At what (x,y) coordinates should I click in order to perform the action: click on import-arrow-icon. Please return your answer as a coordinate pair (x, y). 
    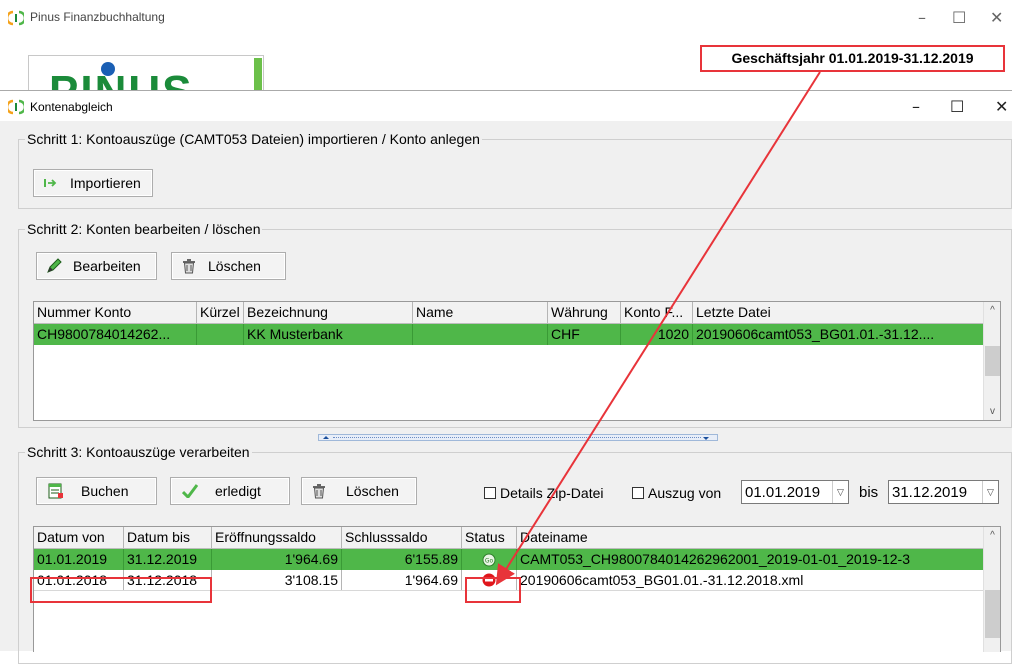
    Looking at the image, I should click on (51, 183).